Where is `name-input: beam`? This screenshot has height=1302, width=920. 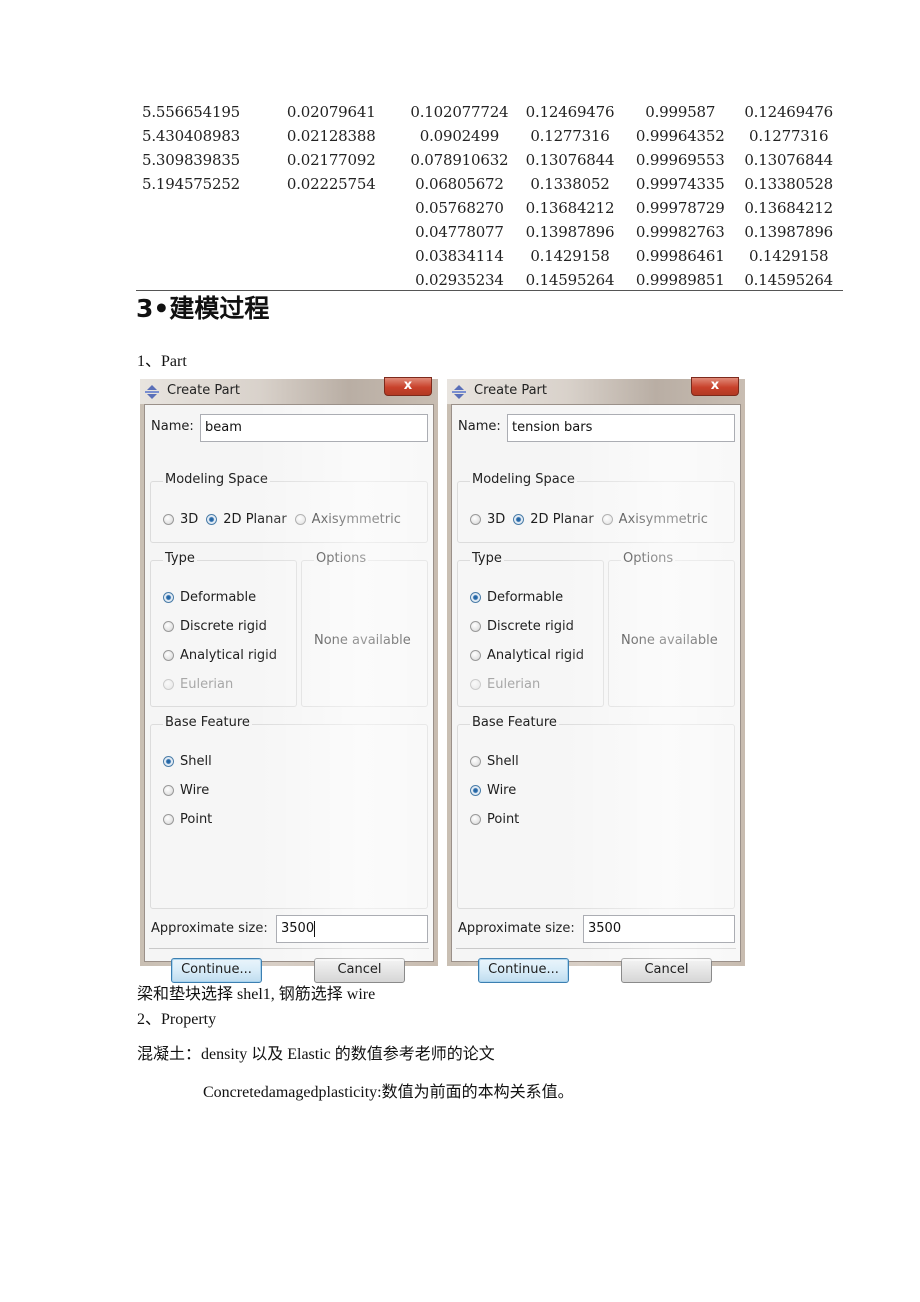 name-input: beam is located at coordinates (314, 428).